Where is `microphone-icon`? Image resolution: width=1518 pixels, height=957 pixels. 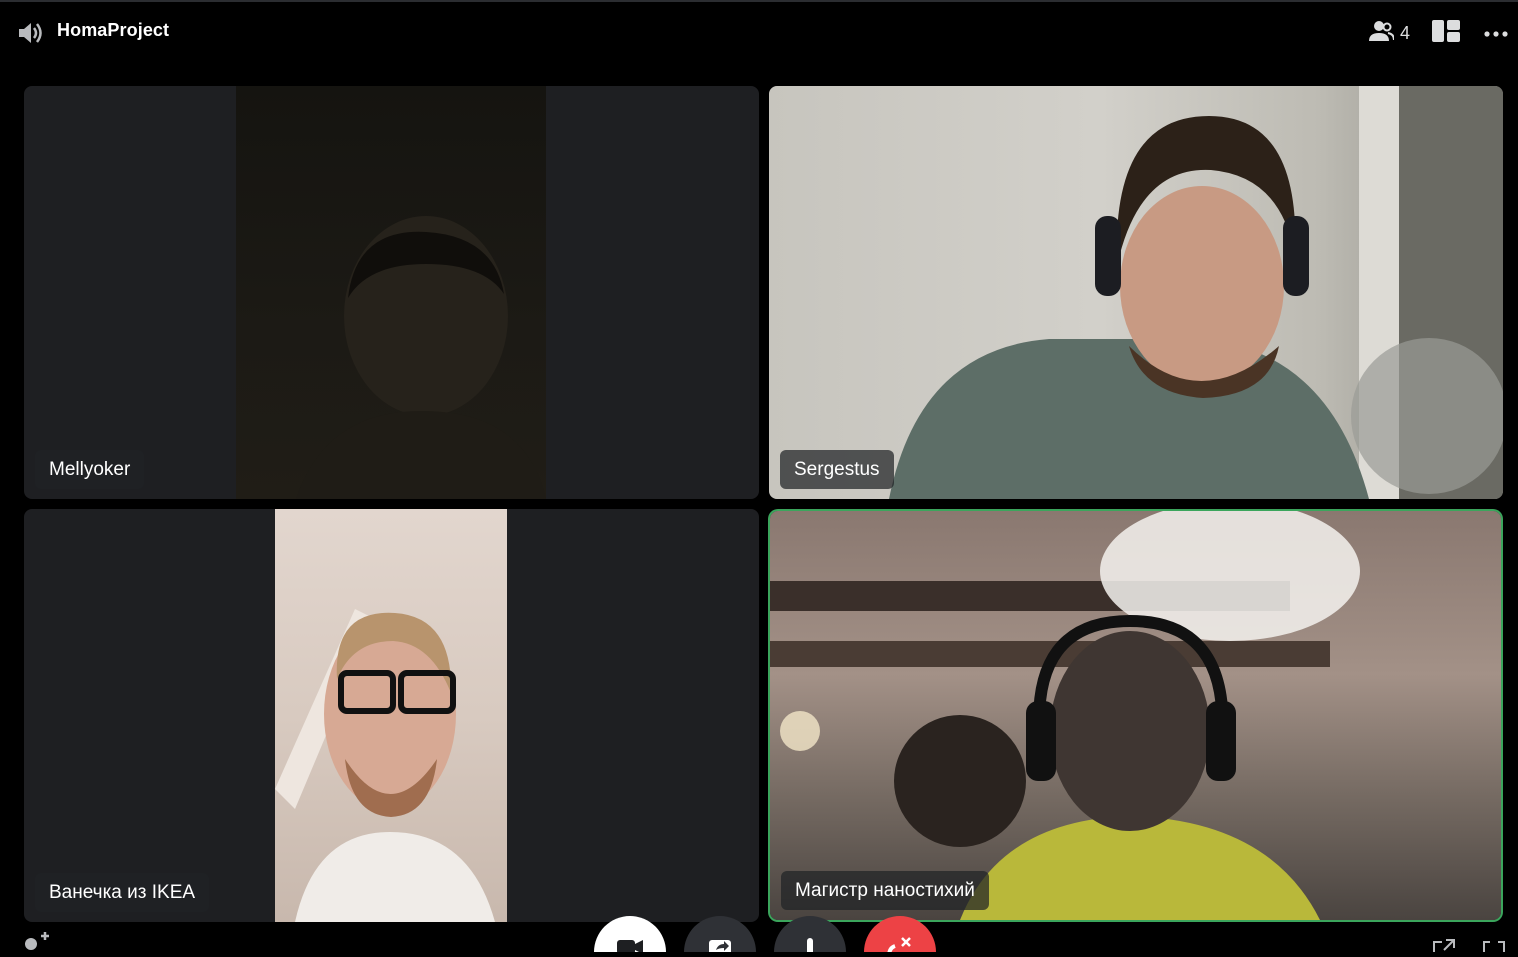 microphone-icon is located at coordinates (810, 934).